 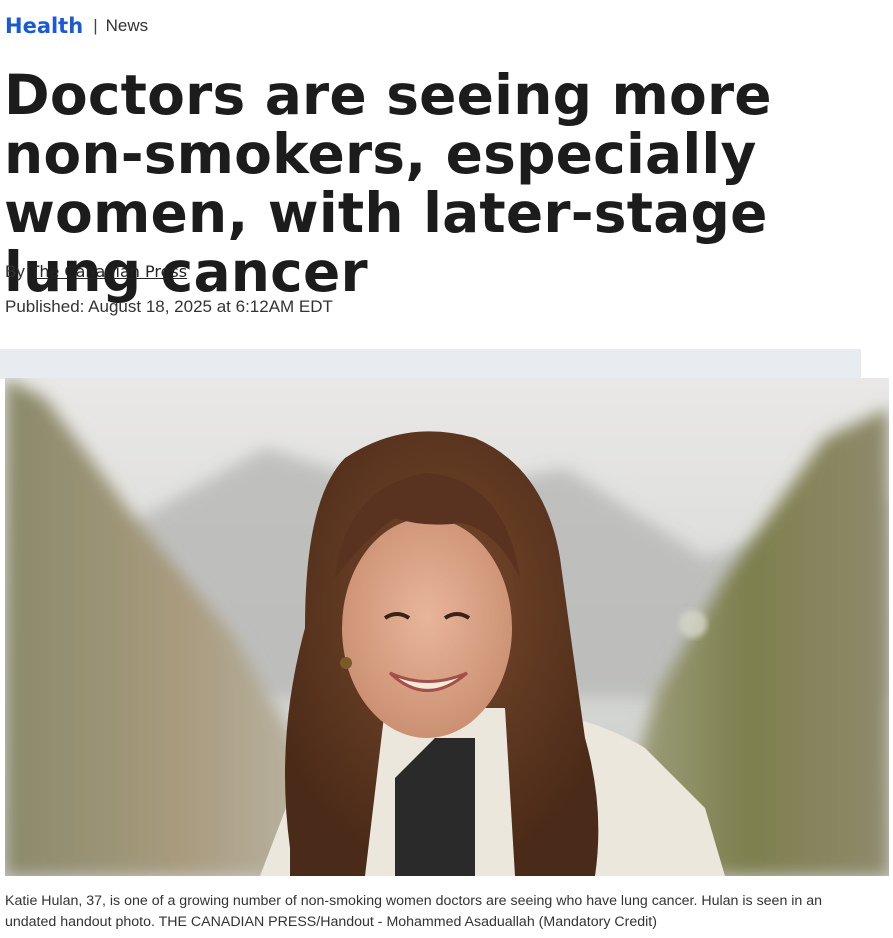 I want to click on breadcrumb: Health | News, so click(x=76, y=26).